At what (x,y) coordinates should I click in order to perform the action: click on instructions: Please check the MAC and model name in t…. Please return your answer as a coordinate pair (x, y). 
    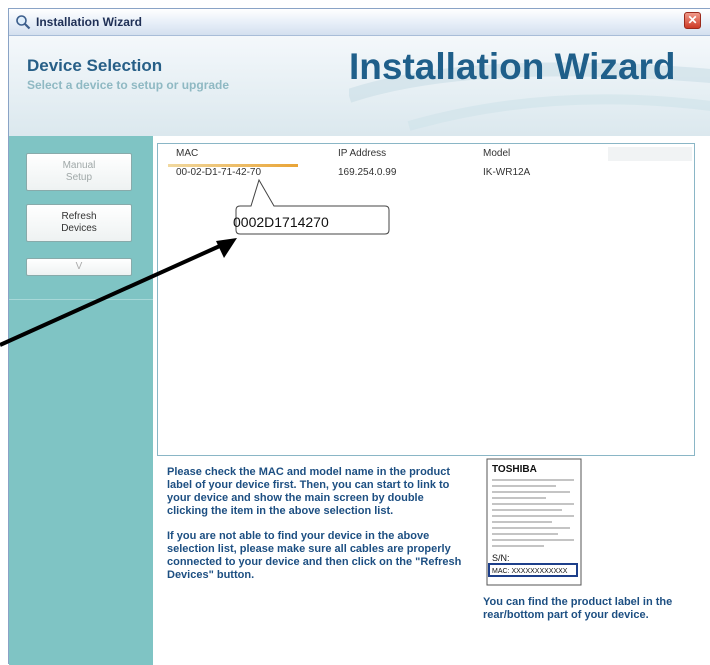
    Looking at the image, I should click on (317, 530).